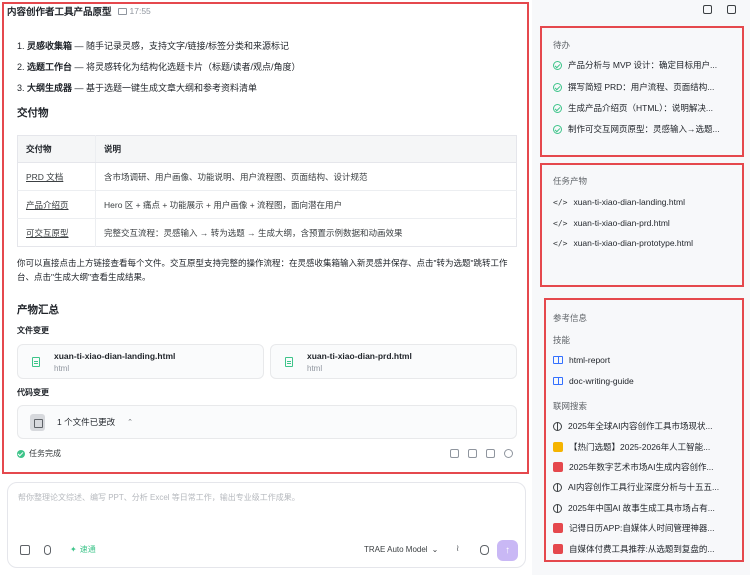 The height and width of the screenshot is (575, 750). I want to click on microphone-icon, so click(484, 550).